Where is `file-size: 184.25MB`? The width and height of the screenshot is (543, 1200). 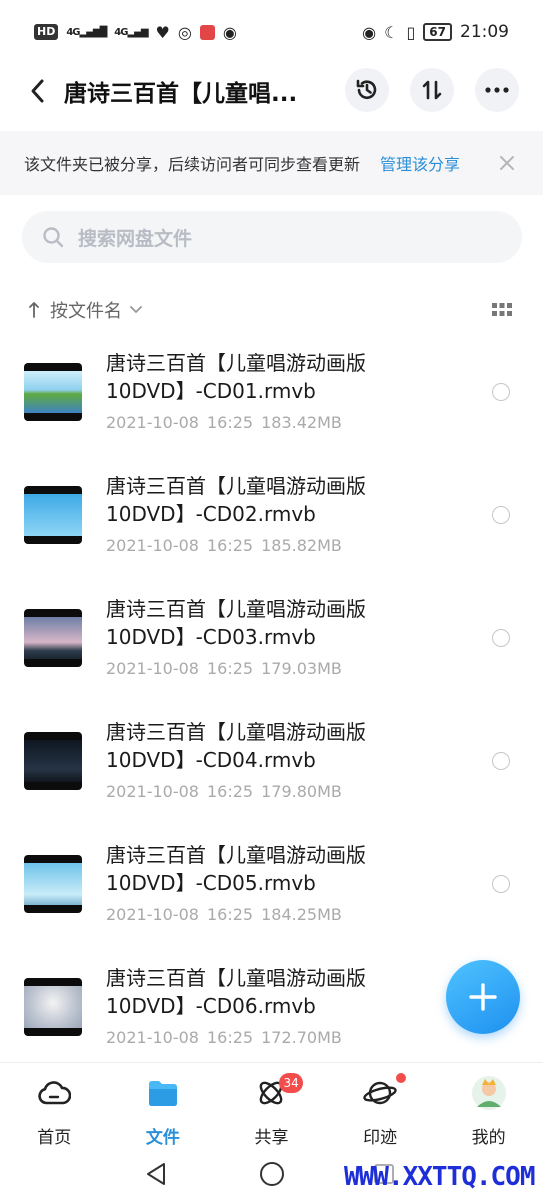
file-size: 184.25MB is located at coordinates (301, 914).